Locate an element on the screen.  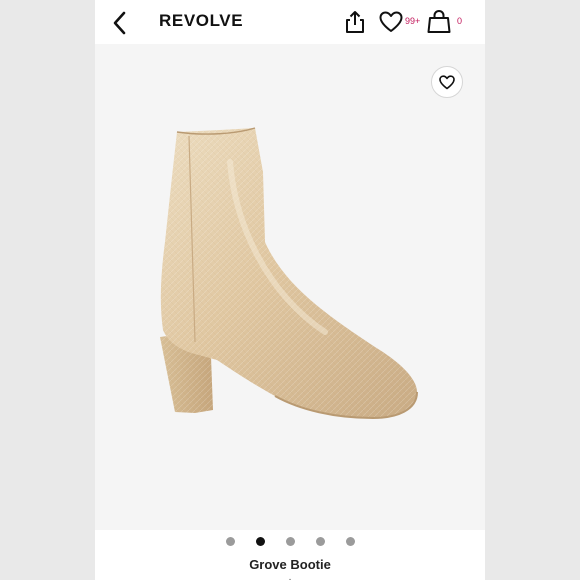
share-button is located at coordinates (355, 22).